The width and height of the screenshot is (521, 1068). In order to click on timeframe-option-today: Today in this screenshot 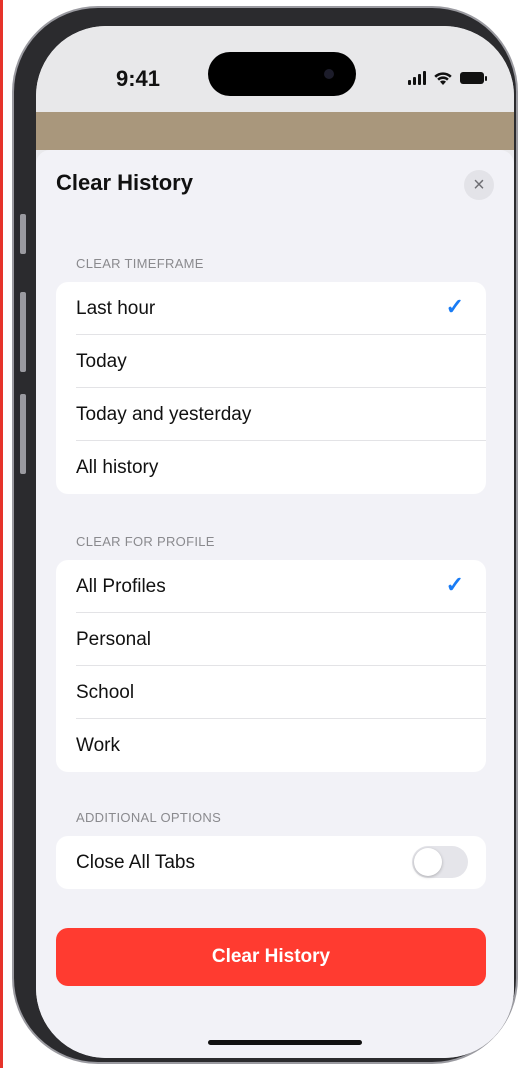, I will do `click(271, 361)`.